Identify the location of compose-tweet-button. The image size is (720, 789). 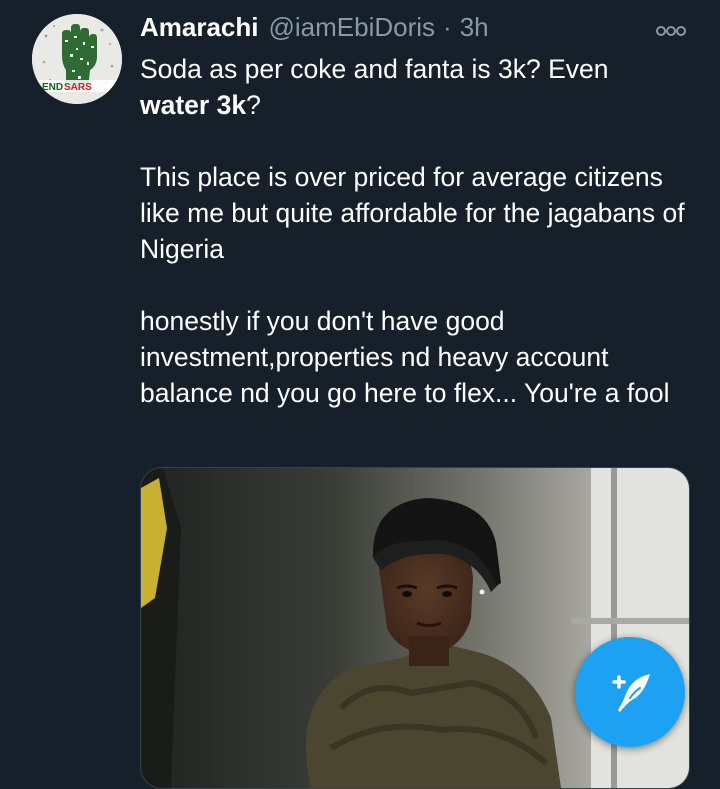
(630, 692).